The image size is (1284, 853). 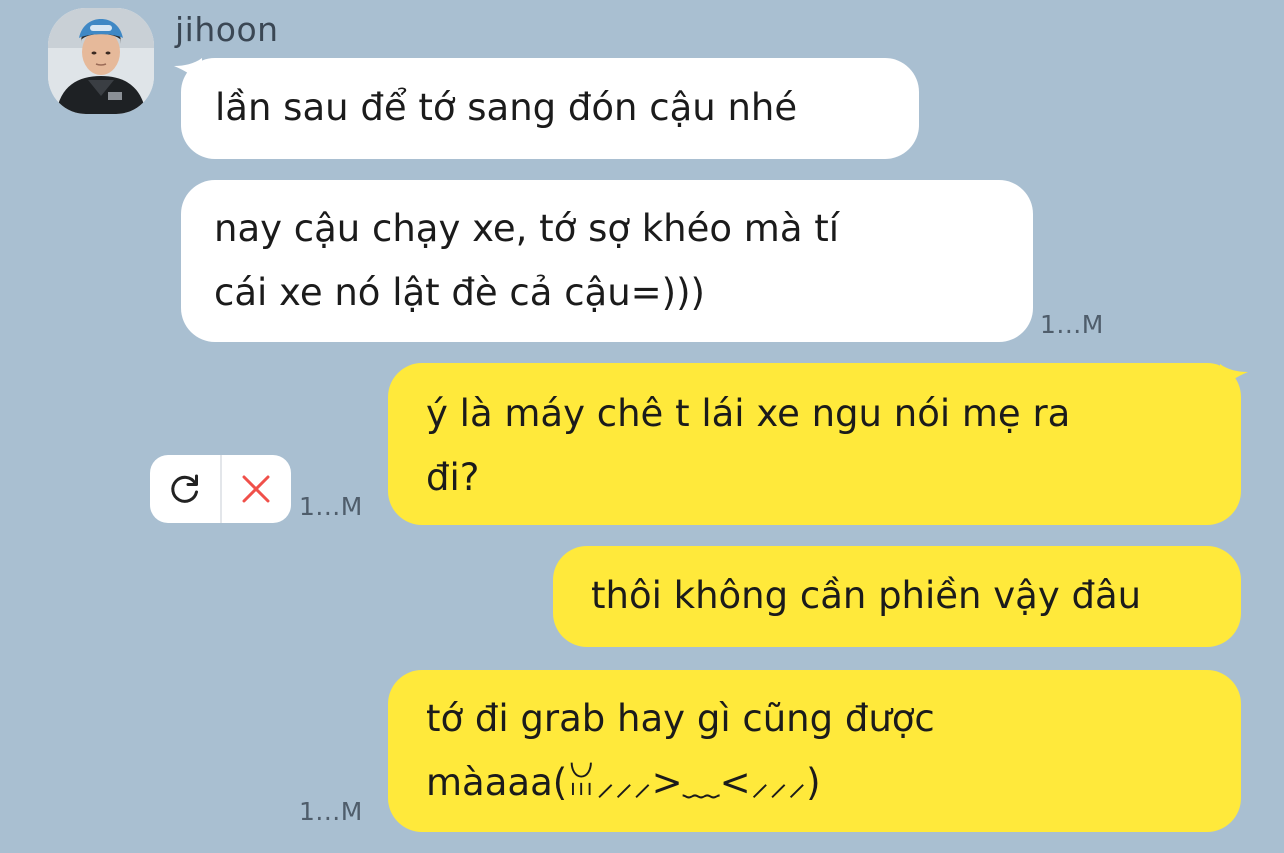 What do you see at coordinates (748, 413) in the screenshot?
I see `message-text-line: ý là máy chê t lái xe ngu nói mẹ ra` at bounding box center [748, 413].